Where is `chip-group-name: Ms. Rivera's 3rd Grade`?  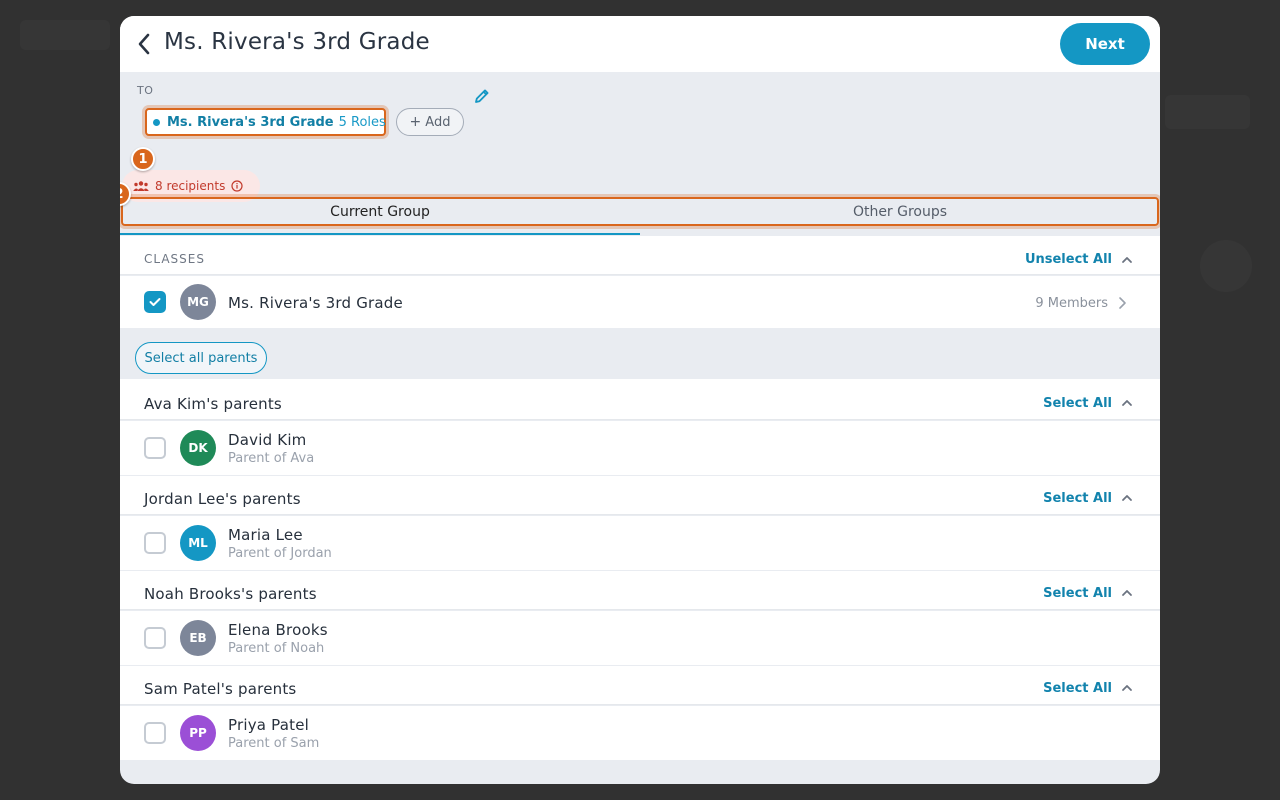 chip-group-name: Ms. Rivera's 3rd Grade is located at coordinates (250, 122).